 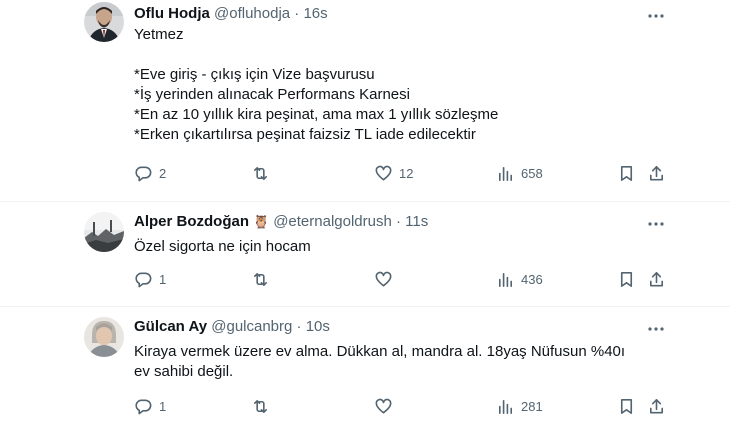 What do you see at coordinates (252, 13) in the screenshot?
I see `author-handle: @ofluhodja` at bounding box center [252, 13].